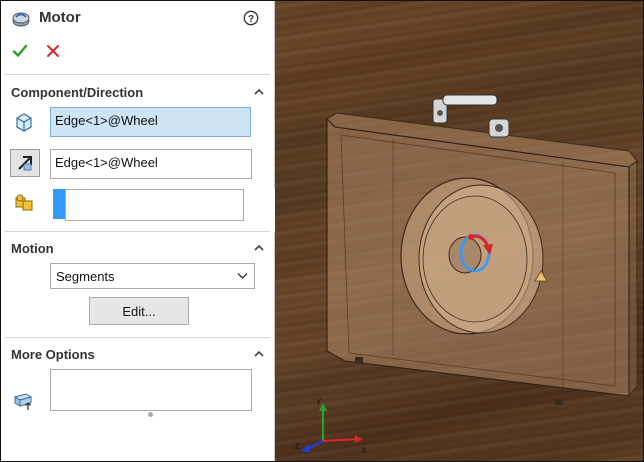  I want to click on triad-x-axis, so click(340, 440).